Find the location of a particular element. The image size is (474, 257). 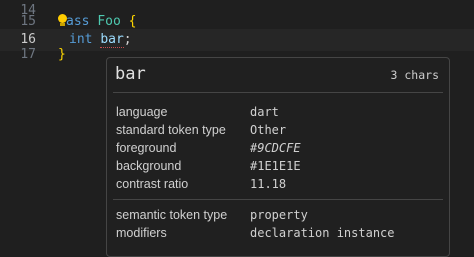

line-number: 17 is located at coordinates (28, 54).